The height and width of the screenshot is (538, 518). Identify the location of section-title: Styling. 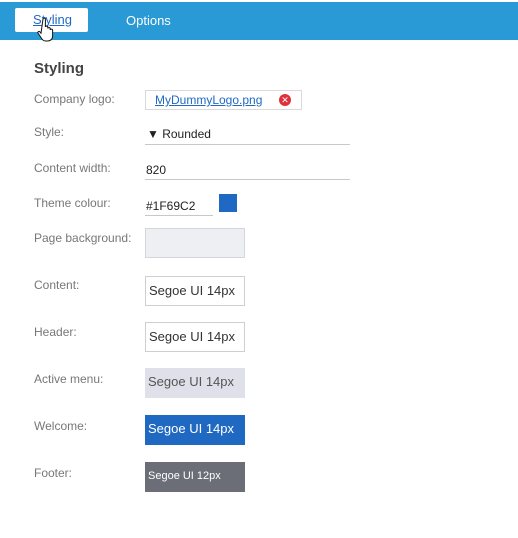
(59, 68).